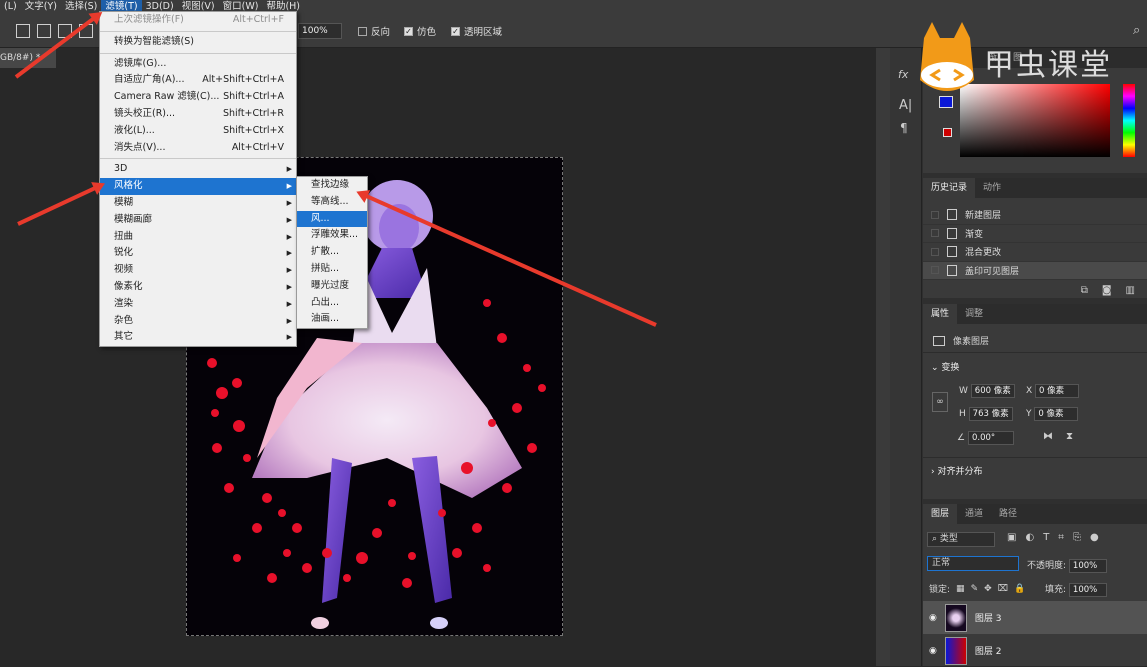 The width and height of the screenshot is (1147, 667). What do you see at coordinates (10, 7) in the screenshot?
I see `menu-0: (L)` at bounding box center [10, 7].